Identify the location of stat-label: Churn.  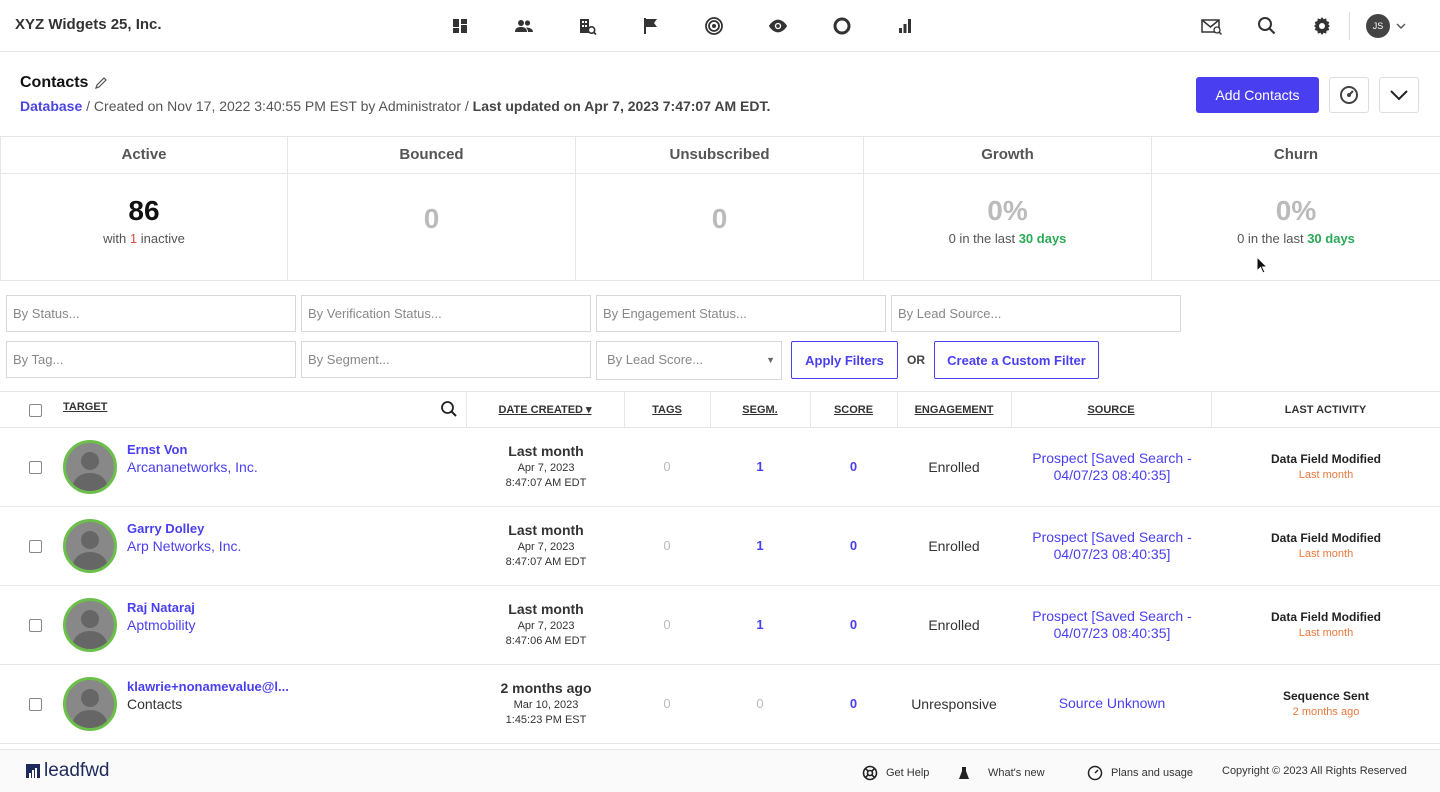
(1296, 155).